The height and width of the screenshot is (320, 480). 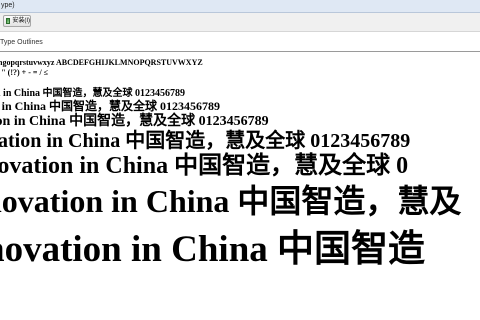 What do you see at coordinates (8, 21) in the screenshot?
I see `install-icon` at bounding box center [8, 21].